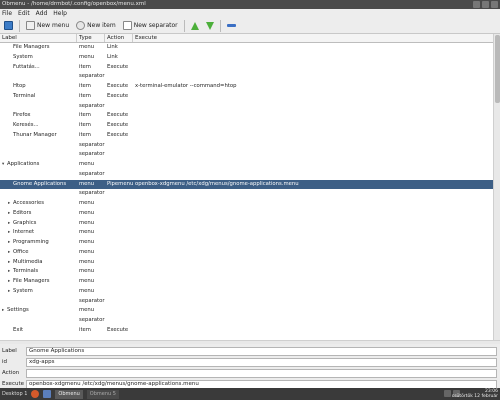 Image resolution: width=500 pixels, height=400 pixels. What do you see at coordinates (246, 331) in the screenshot?
I see `table-row: Exit item Execute` at bounding box center [246, 331].